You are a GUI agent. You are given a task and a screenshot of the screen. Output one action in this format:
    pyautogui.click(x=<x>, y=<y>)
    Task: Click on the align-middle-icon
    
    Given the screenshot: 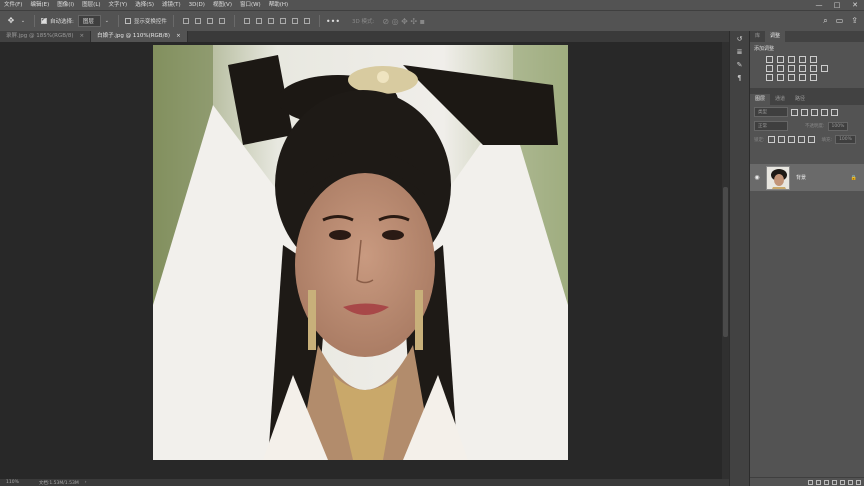 What is the action you would take?
    pyautogui.click(x=197, y=21)
    